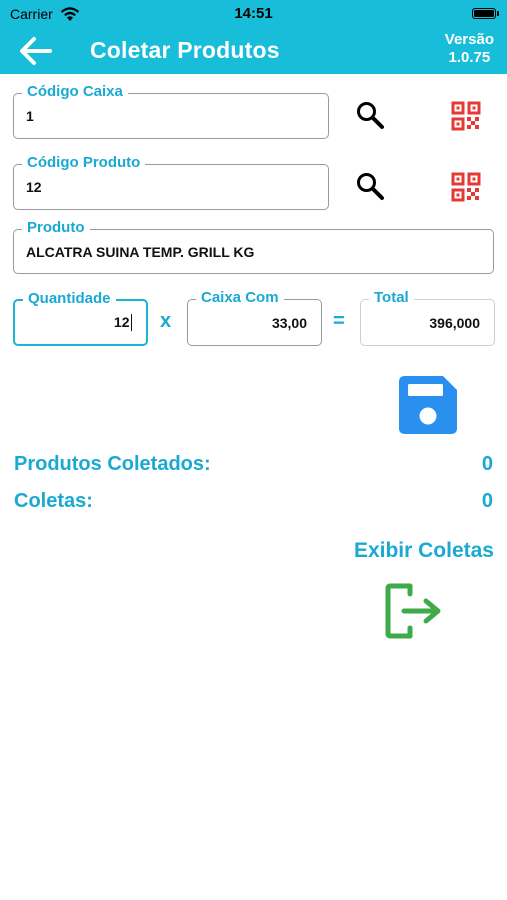 The height and width of the screenshot is (900, 507). What do you see at coordinates (171, 111) in the screenshot?
I see `codigo-caixa-field: Código Caixa 1` at bounding box center [171, 111].